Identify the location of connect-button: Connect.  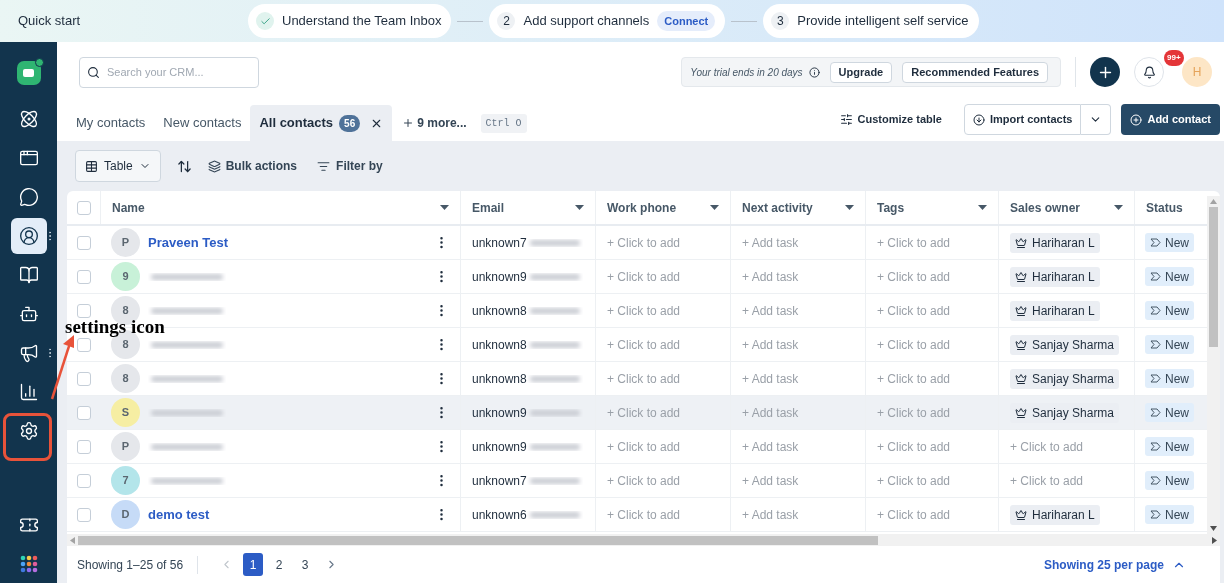
(686, 21).